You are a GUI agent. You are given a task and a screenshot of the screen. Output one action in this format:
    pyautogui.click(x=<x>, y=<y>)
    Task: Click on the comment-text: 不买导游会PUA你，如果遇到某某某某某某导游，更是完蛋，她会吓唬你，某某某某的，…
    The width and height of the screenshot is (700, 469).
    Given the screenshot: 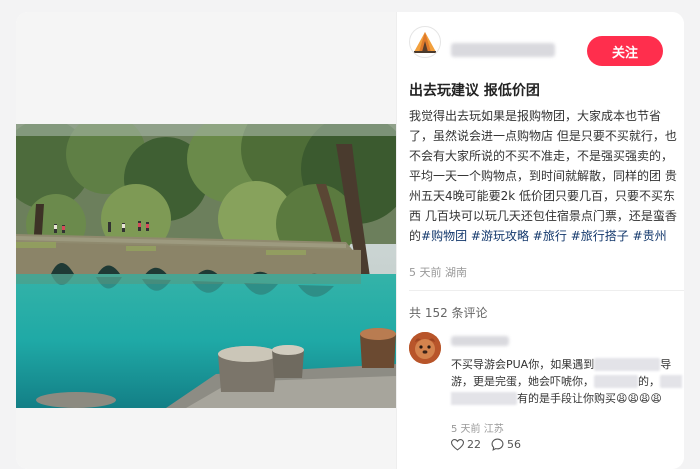 What is the action you would take?
    pyautogui.click(x=567, y=381)
    